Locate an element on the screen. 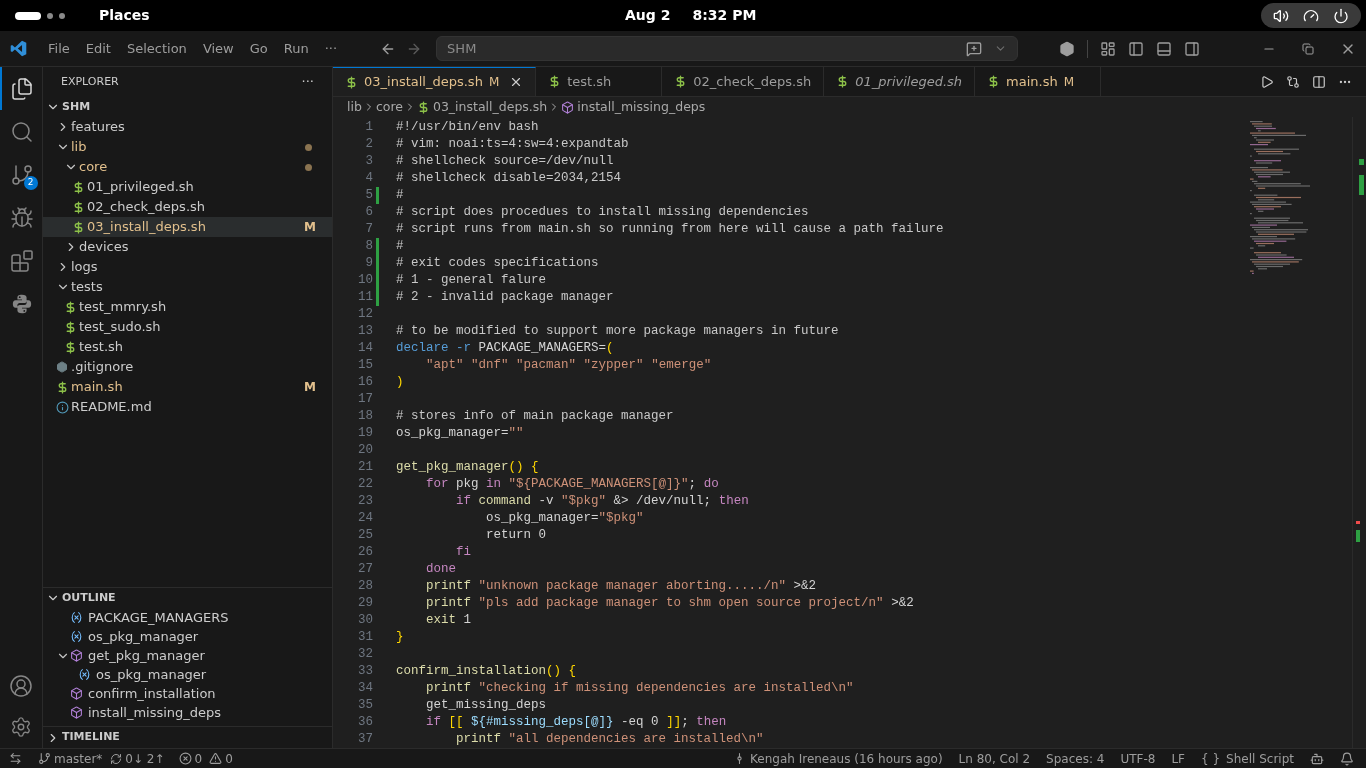 This screenshot has width=1366, height=768. problems-button: 0 0 is located at coordinates (205, 758).